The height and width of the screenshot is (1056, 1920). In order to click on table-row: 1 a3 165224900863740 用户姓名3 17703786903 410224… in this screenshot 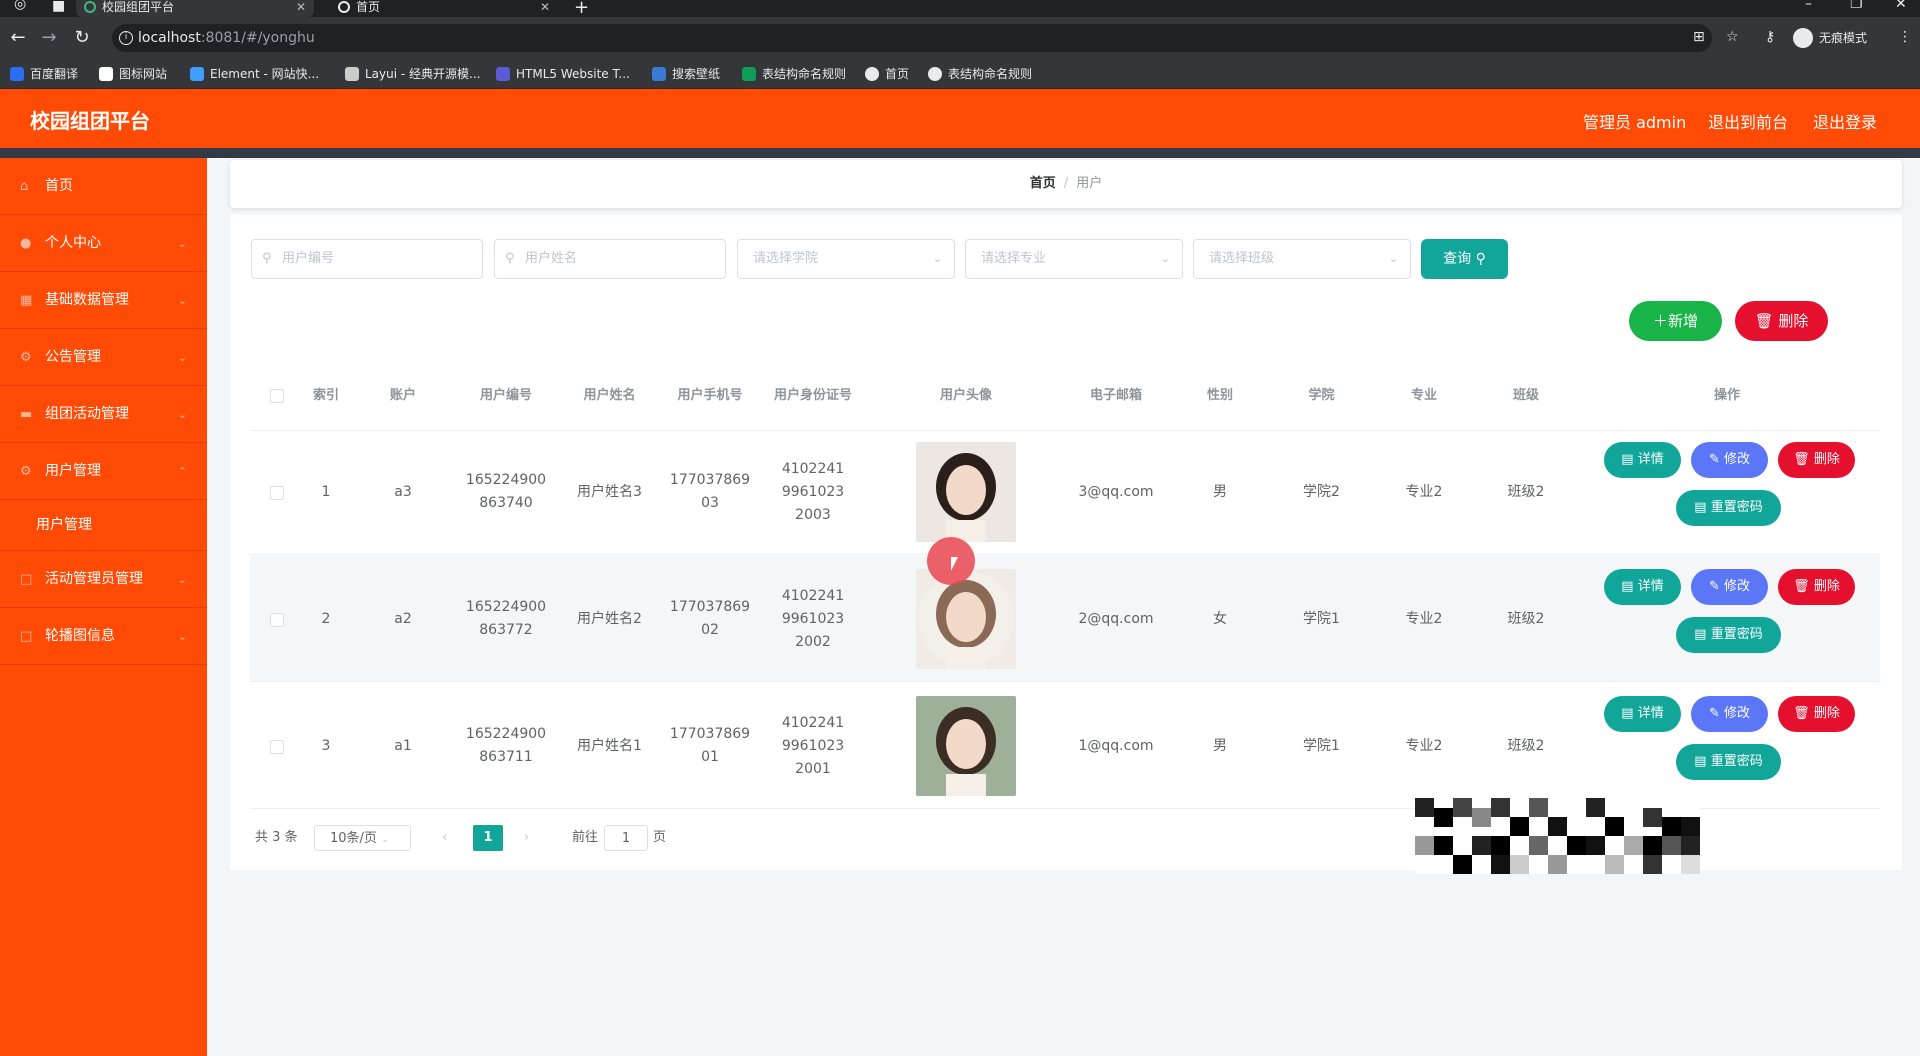, I will do `click(1065, 492)`.